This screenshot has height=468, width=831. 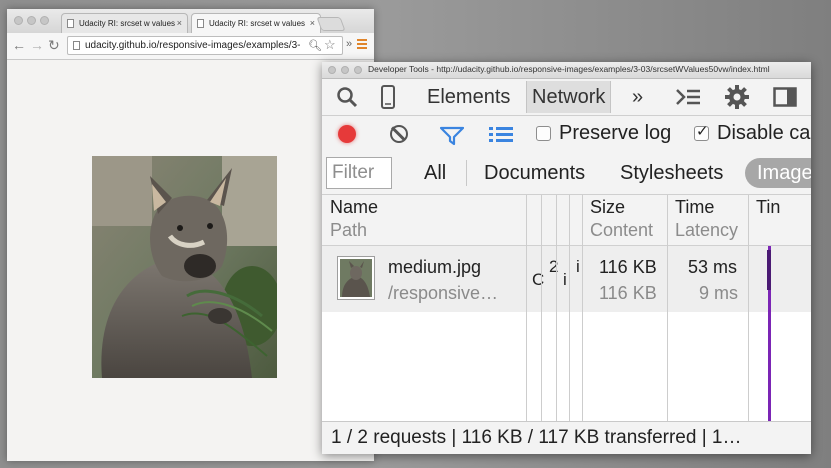 What do you see at coordinates (37, 45) in the screenshot?
I see `forward-arrow-icon: →` at bounding box center [37, 45].